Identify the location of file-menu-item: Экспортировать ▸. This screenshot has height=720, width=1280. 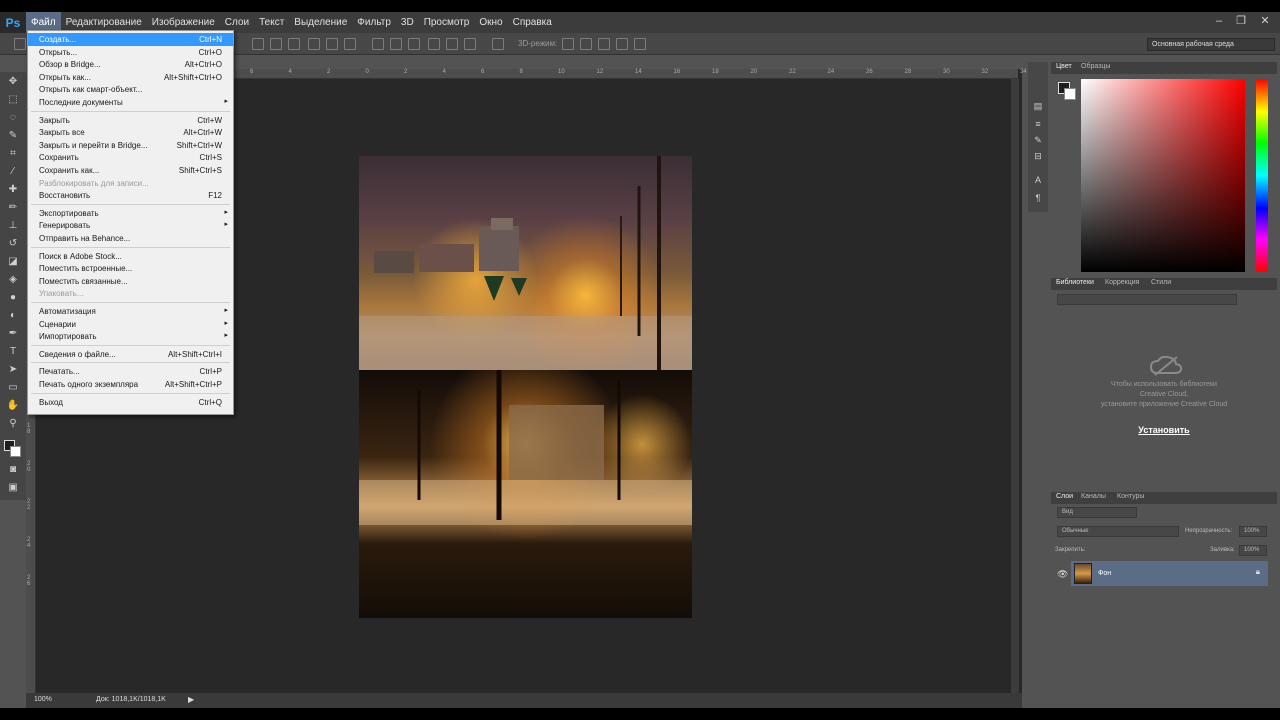
(130, 213).